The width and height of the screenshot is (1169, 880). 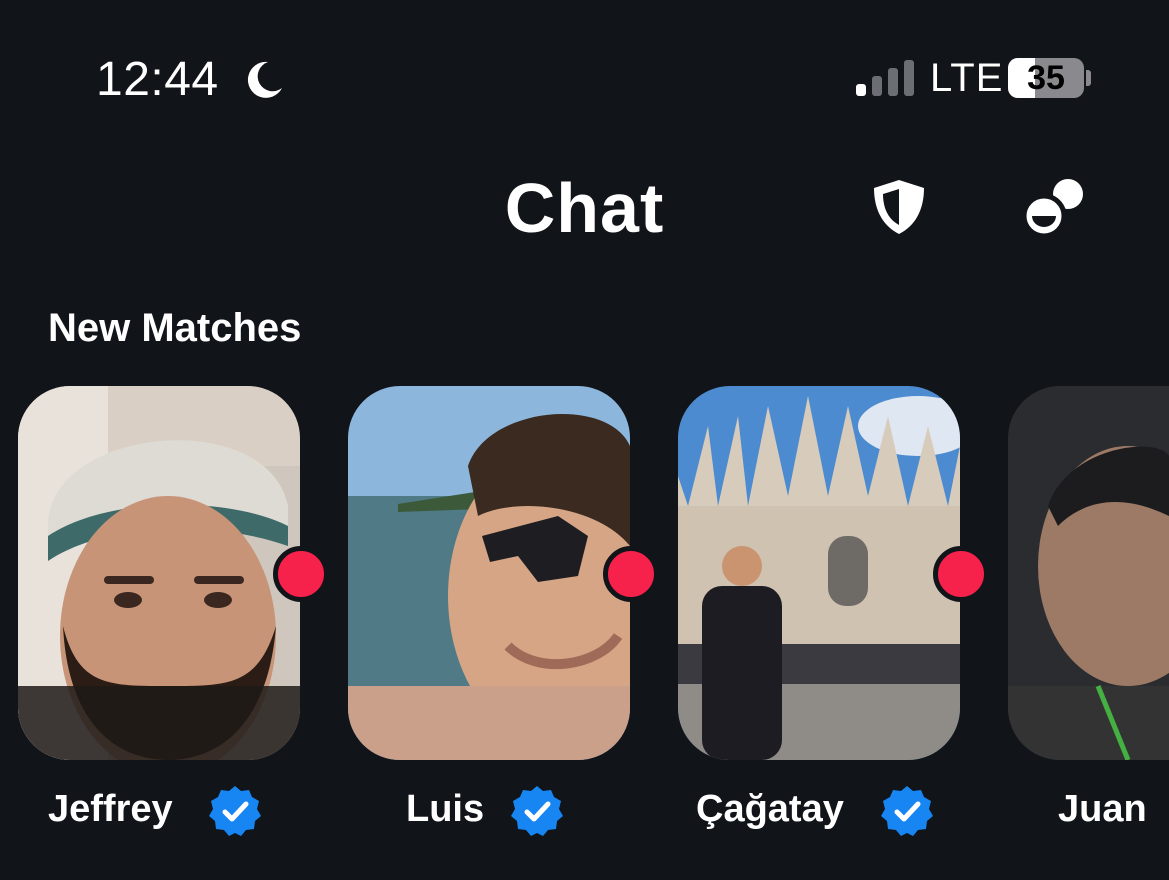 I want to click on signal-icon, so click(x=885, y=78).